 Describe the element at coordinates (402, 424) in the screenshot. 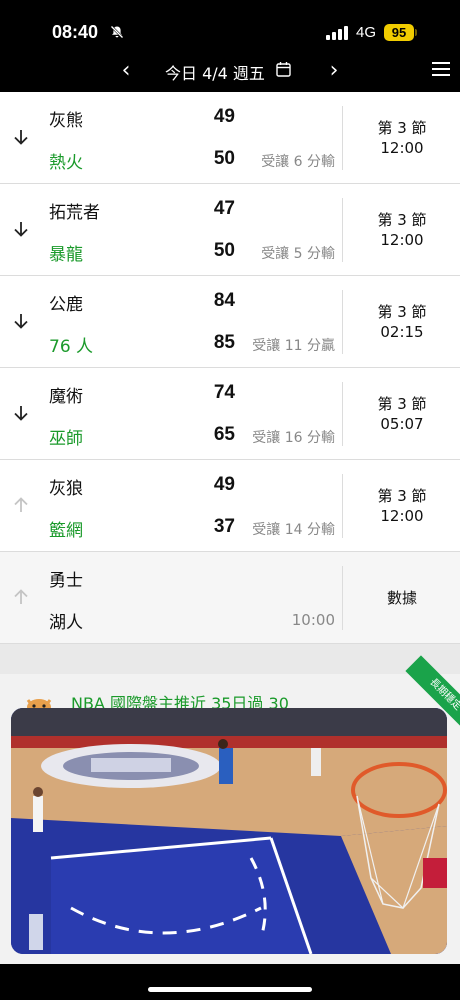

I see `game-clock: 05:07` at that location.